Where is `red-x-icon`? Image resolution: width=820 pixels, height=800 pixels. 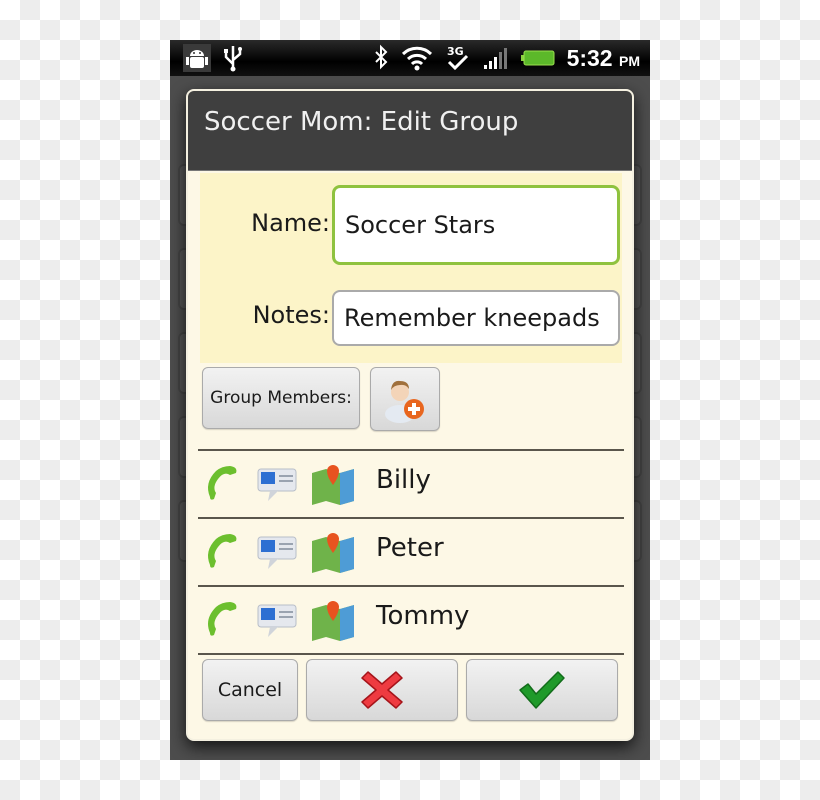
red-x-icon is located at coordinates (382, 690).